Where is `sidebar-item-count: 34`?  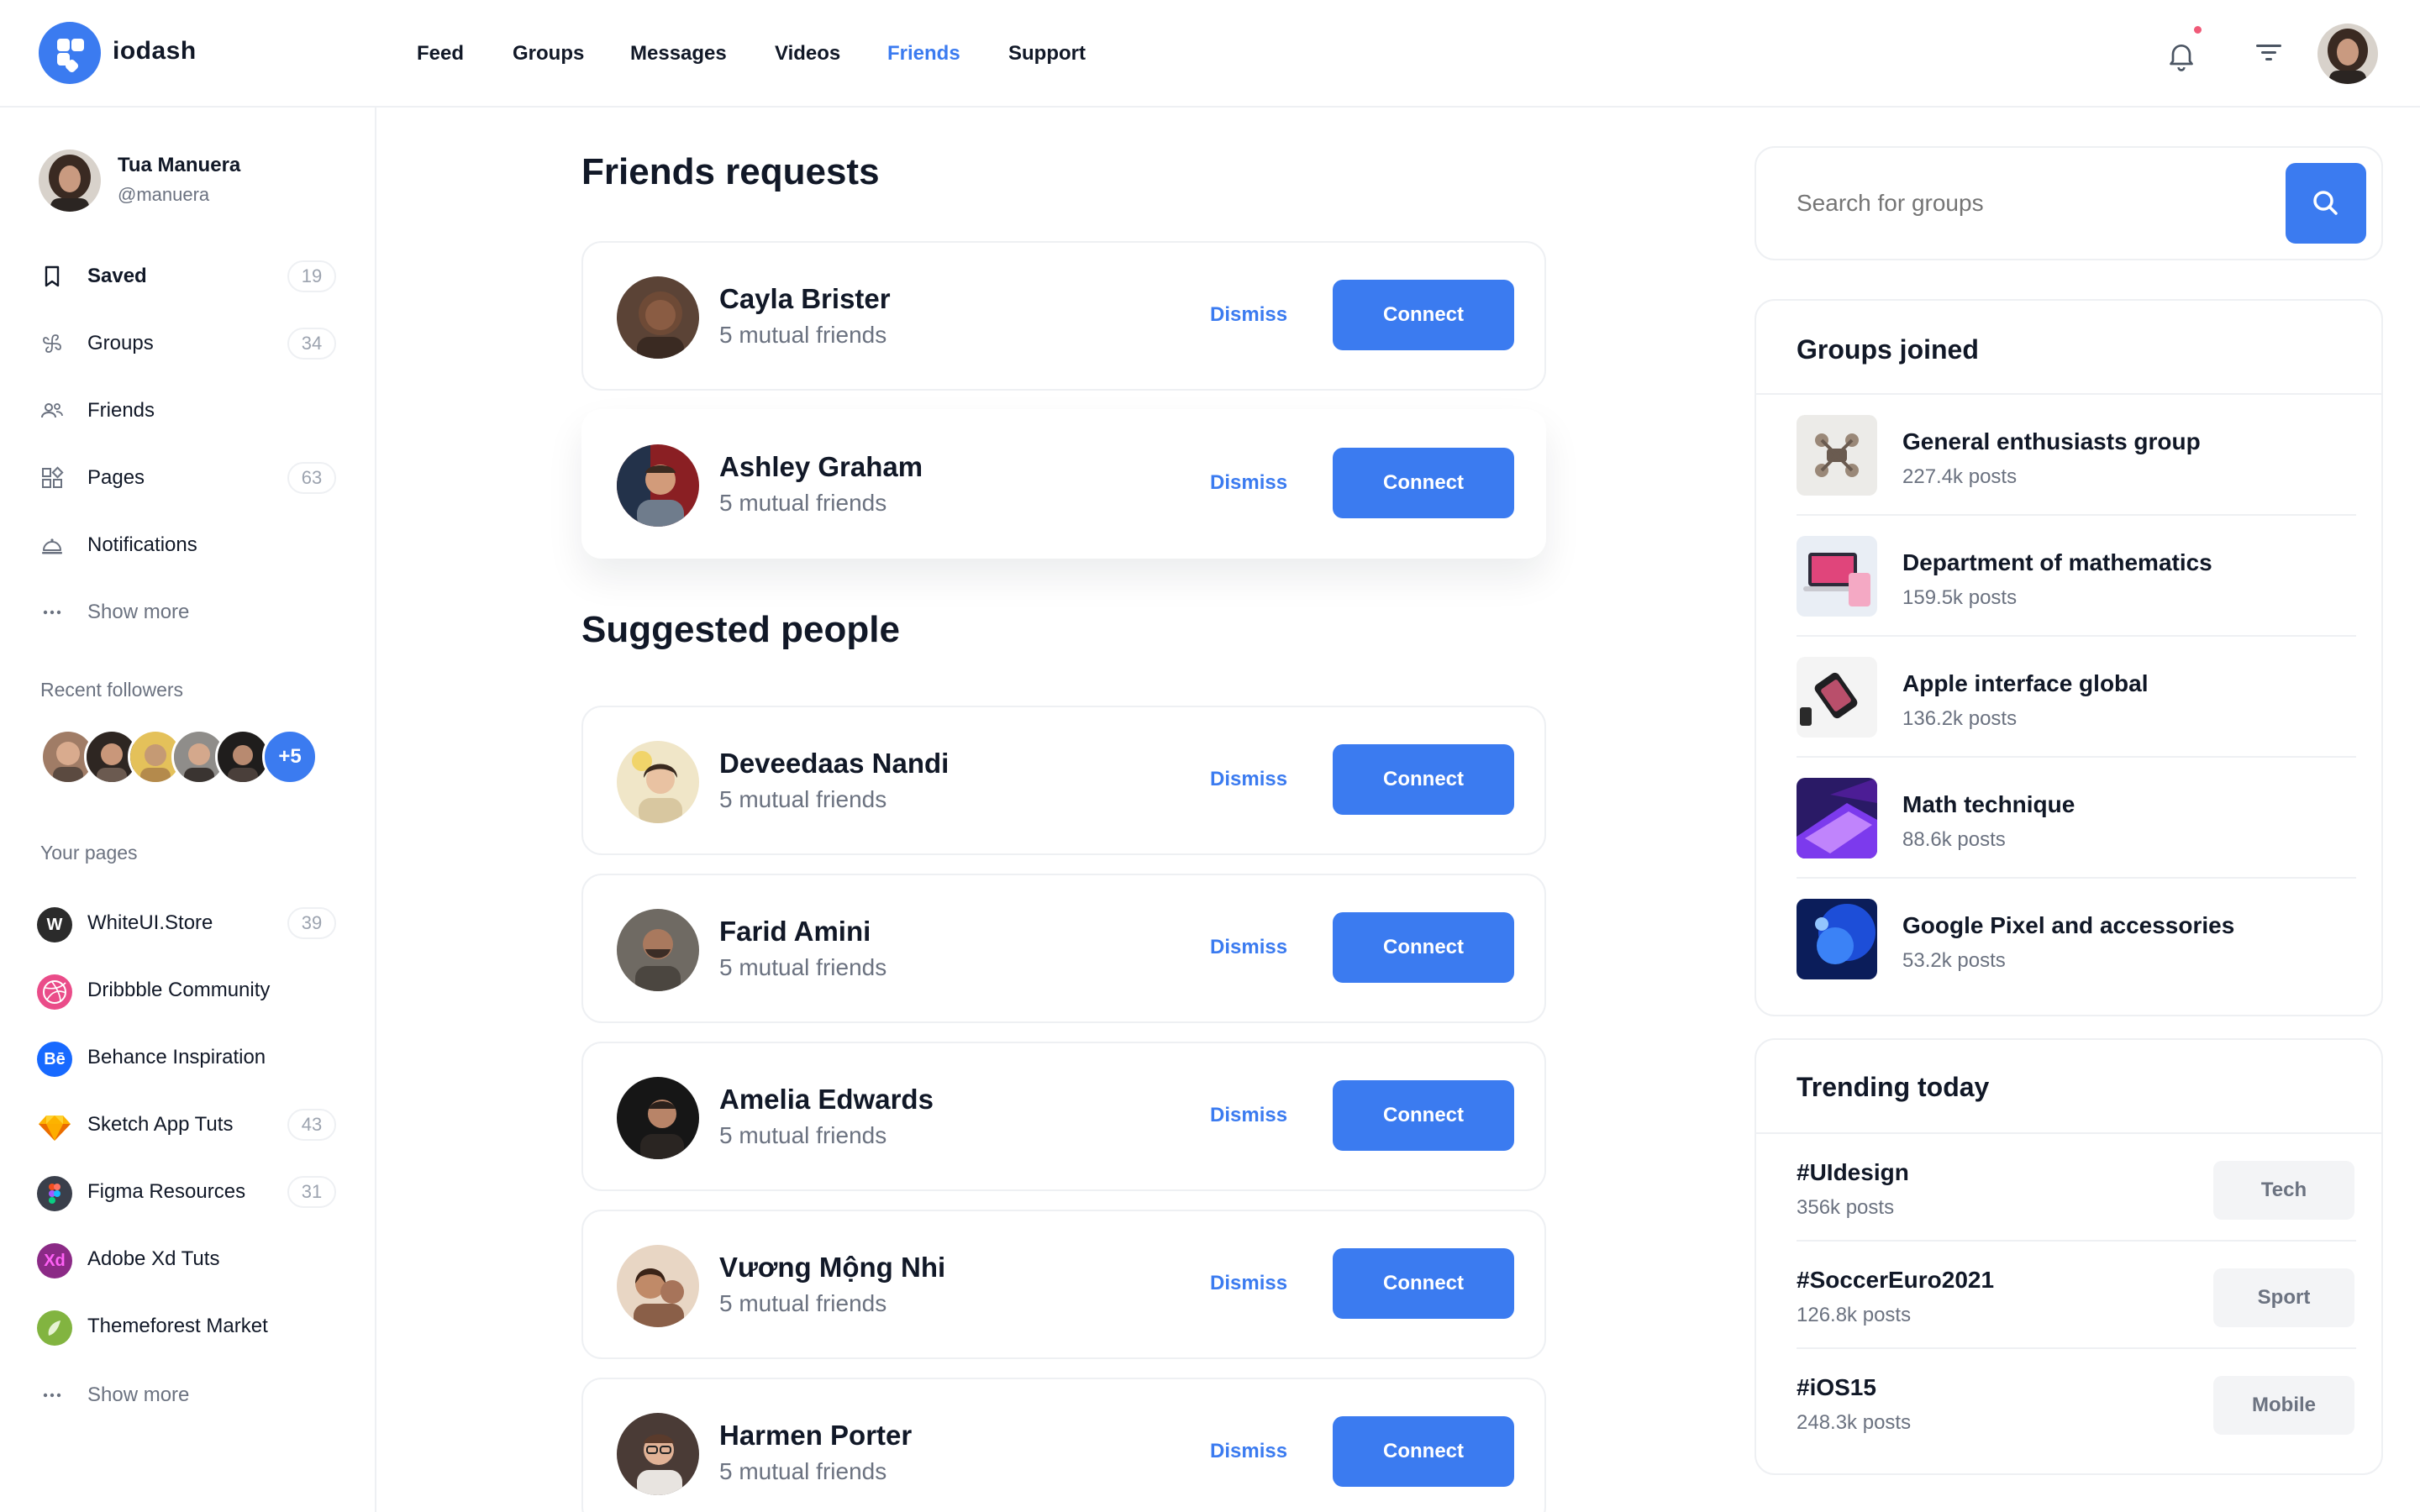
sidebar-item-count: 34 is located at coordinates (311, 344).